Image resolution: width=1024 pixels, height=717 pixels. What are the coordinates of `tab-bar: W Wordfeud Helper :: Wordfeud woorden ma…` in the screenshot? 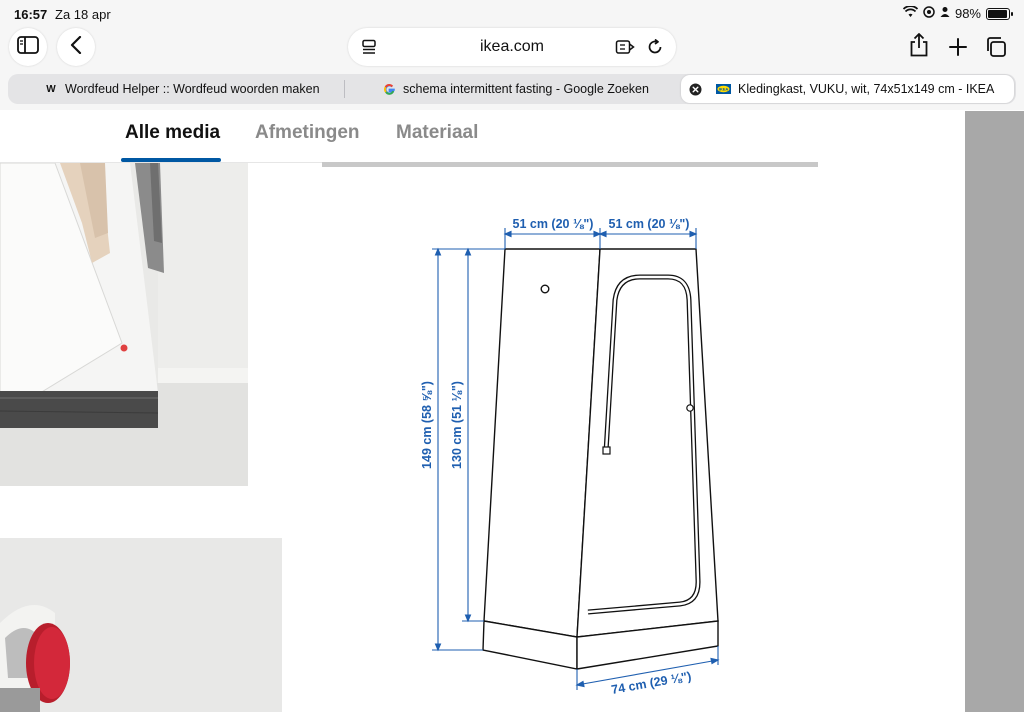 It's located at (512, 91).